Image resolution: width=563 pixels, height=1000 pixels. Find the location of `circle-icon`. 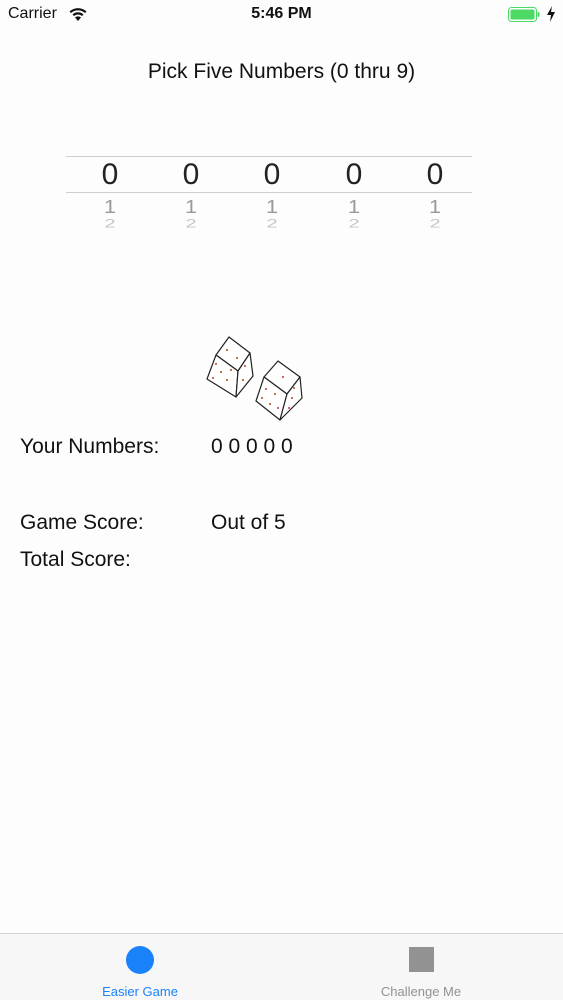

circle-icon is located at coordinates (140, 960).